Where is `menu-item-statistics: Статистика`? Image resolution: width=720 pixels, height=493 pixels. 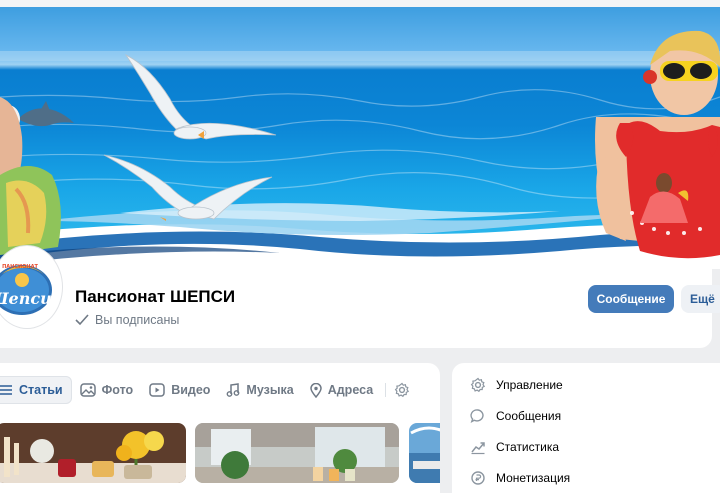
menu-item-statistics: Статистика is located at coordinates (514, 447).